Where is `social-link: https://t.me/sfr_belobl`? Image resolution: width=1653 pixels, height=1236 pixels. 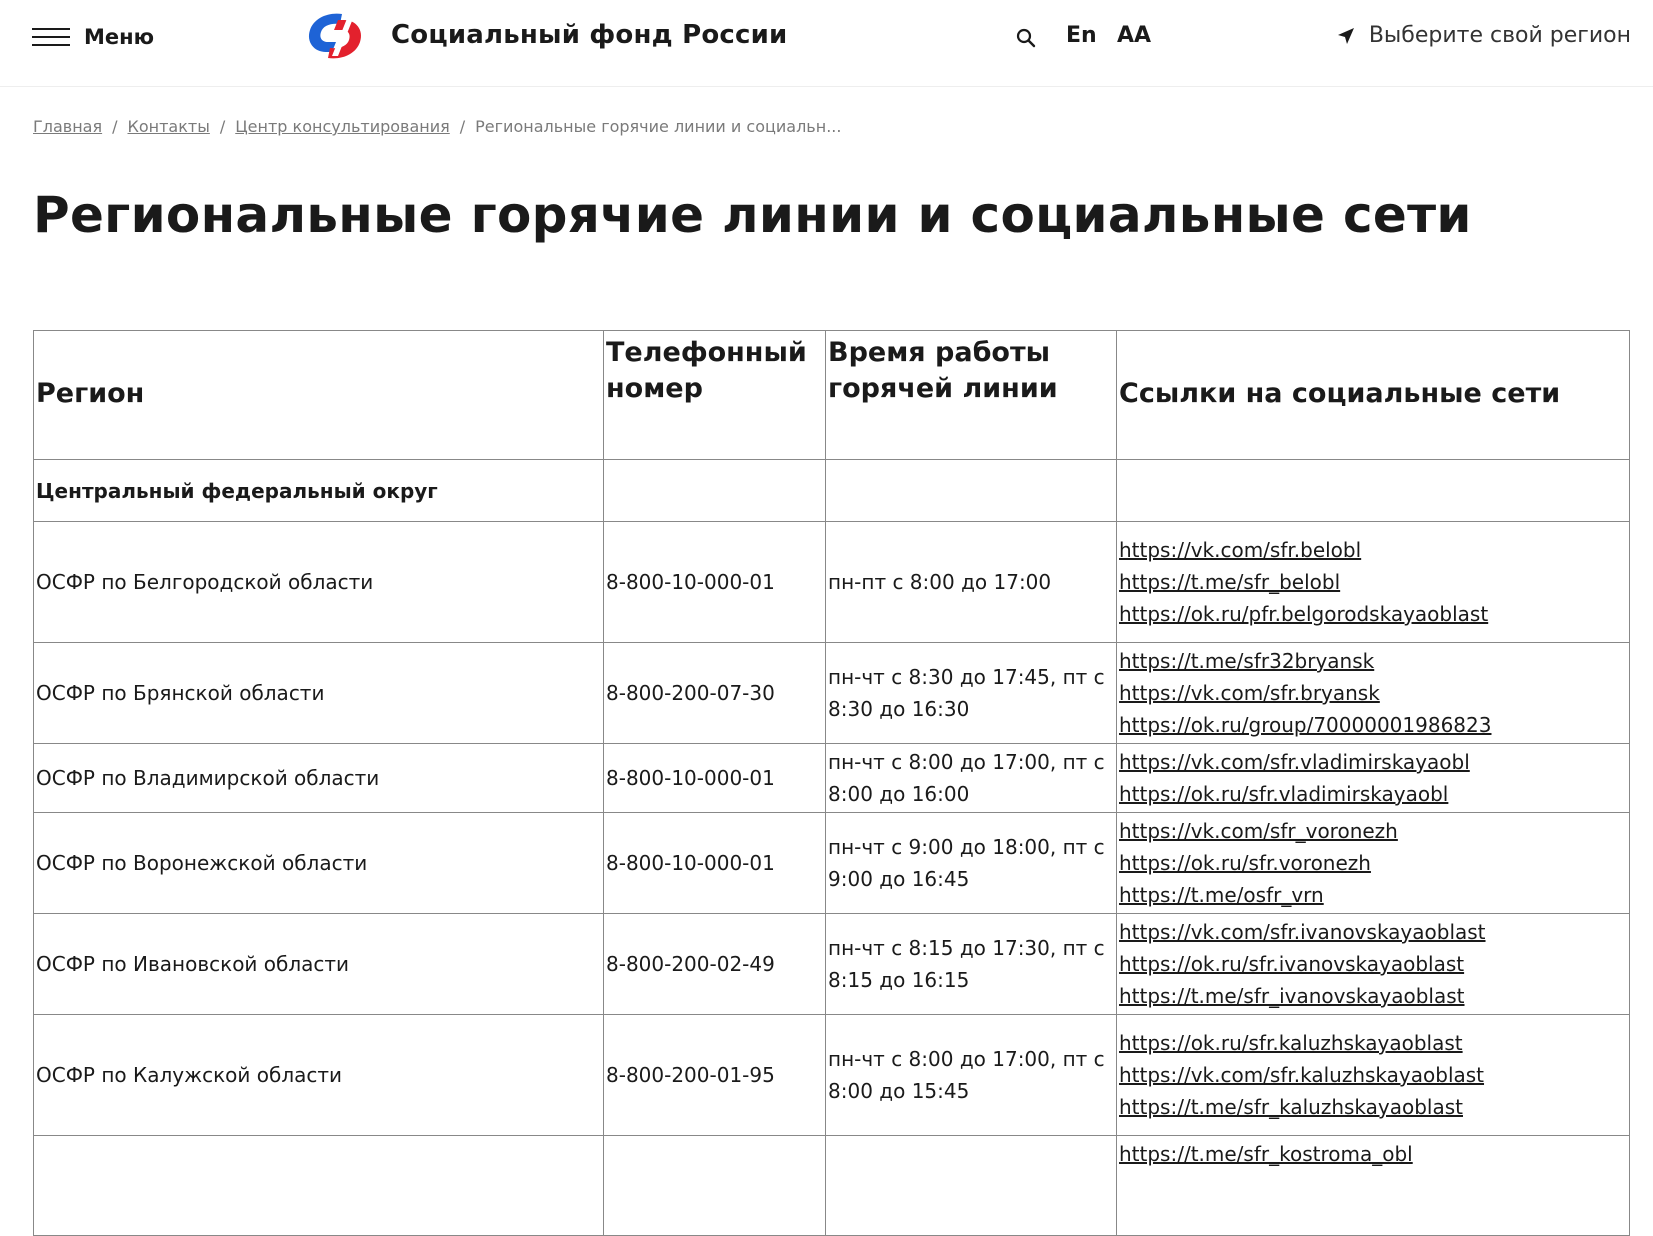
social-link: https://t.me/sfr_belobl is located at coordinates (1373, 582).